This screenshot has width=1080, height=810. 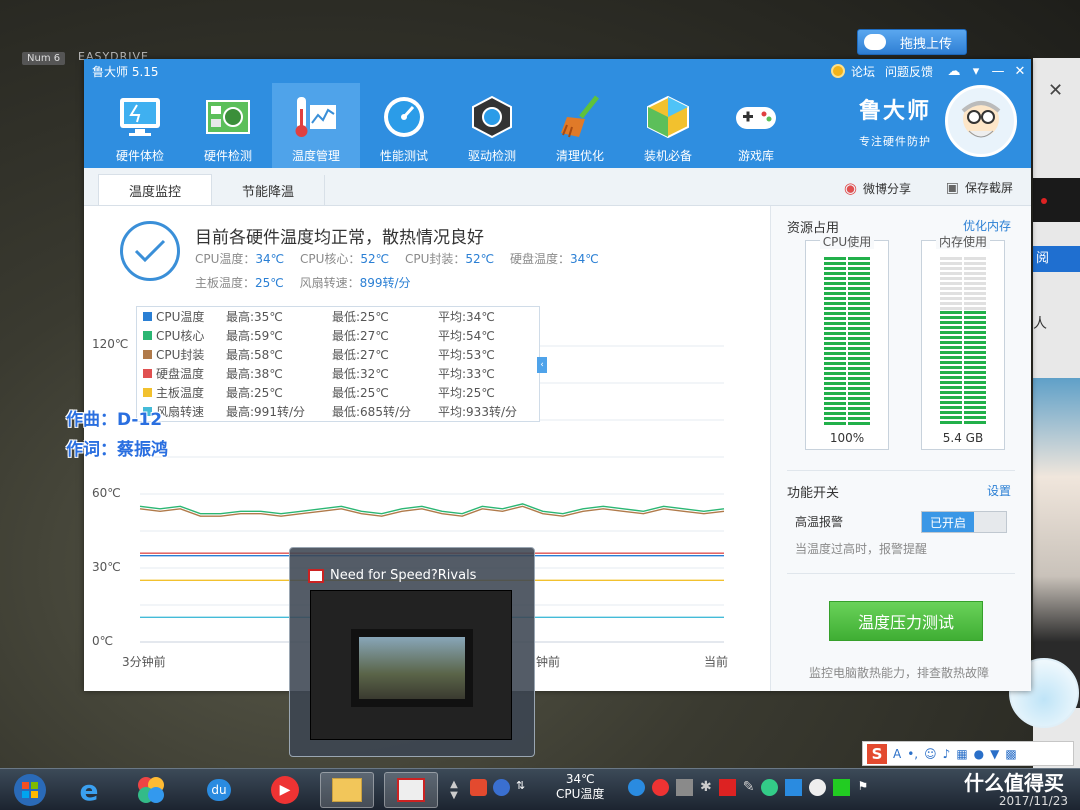 I want to click on tray-icons-left: ⇅, so click(x=501, y=787).